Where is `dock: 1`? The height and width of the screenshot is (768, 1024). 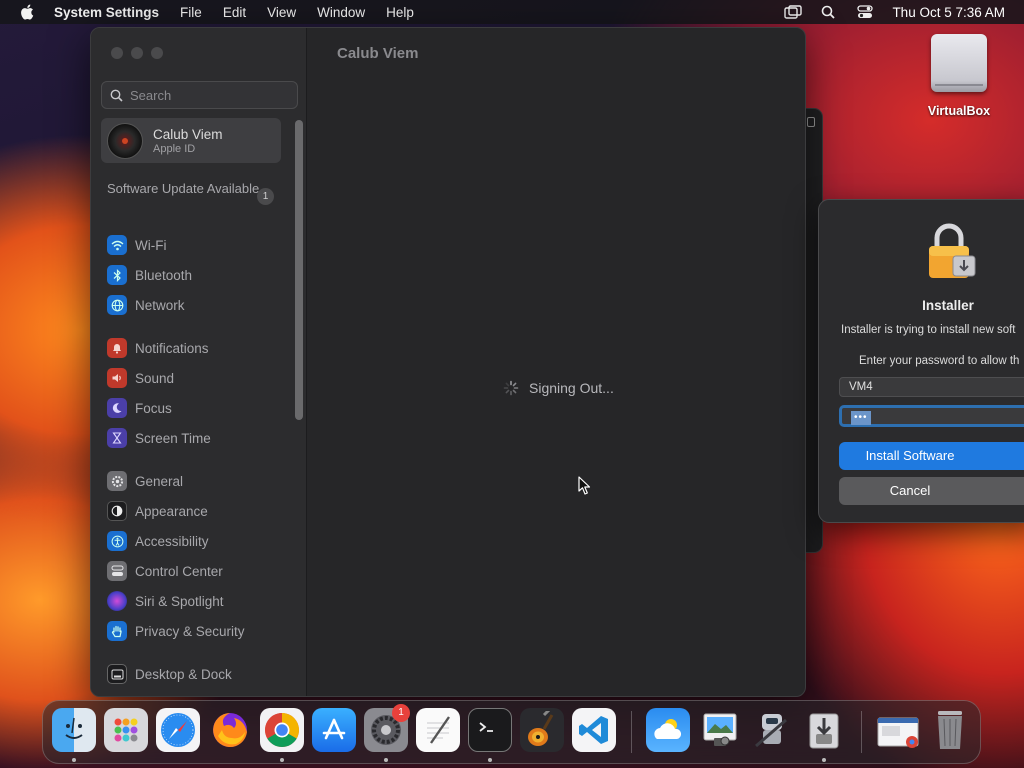 dock: 1 is located at coordinates (511, 732).